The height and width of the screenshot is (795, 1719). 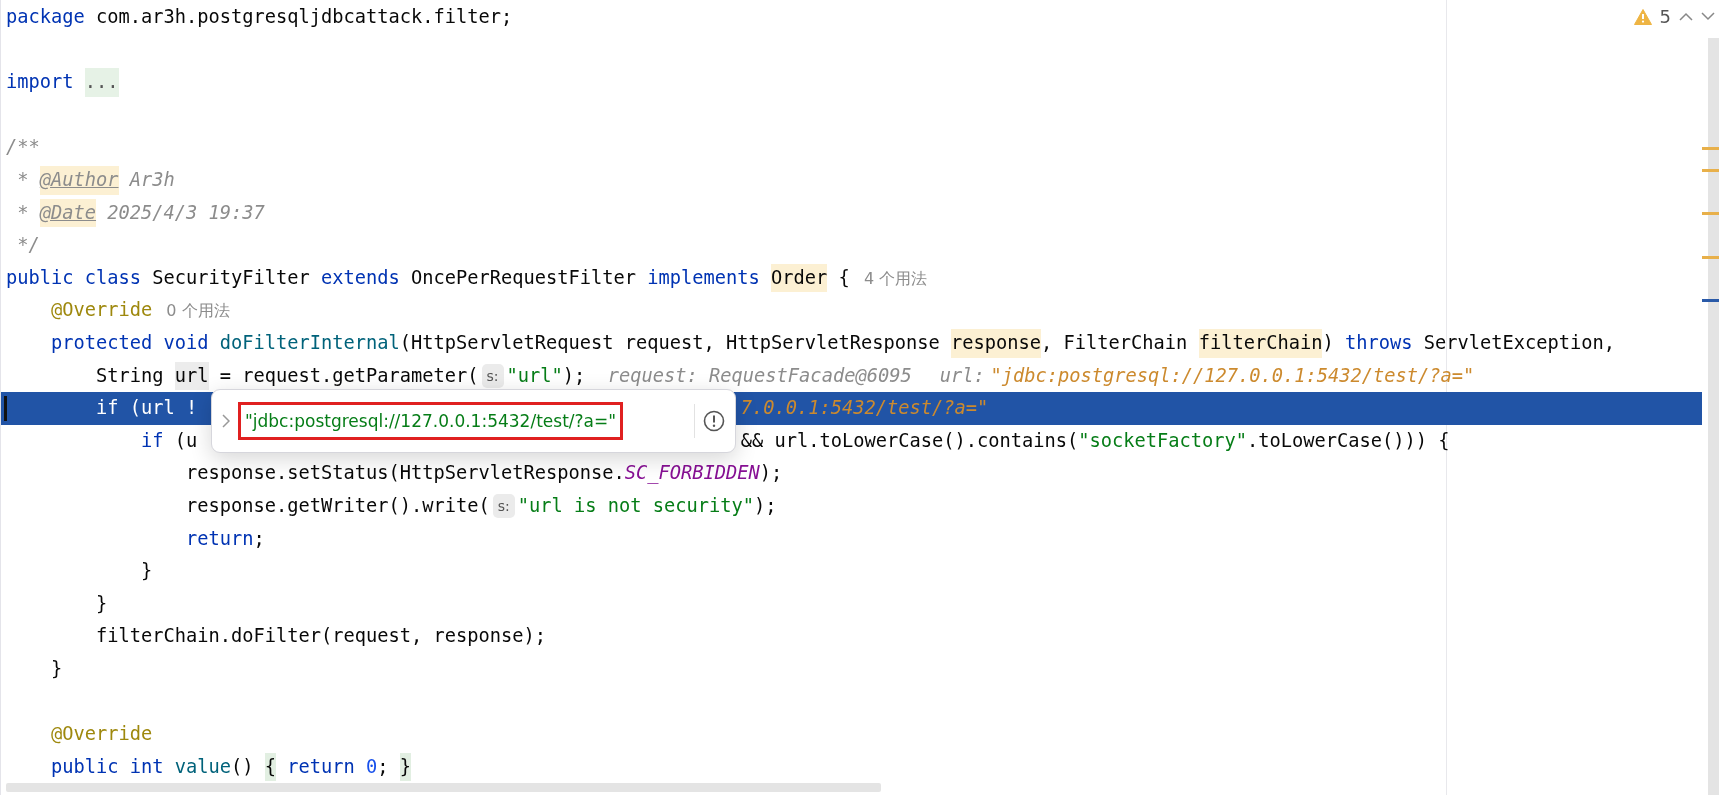 What do you see at coordinates (799, 278) in the screenshot?
I see `code-token: Order` at bounding box center [799, 278].